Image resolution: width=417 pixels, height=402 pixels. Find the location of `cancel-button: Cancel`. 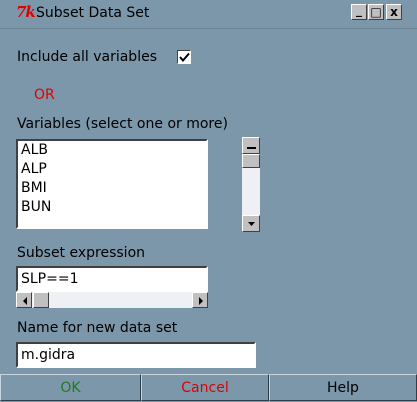

cancel-button: Cancel is located at coordinates (205, 387).